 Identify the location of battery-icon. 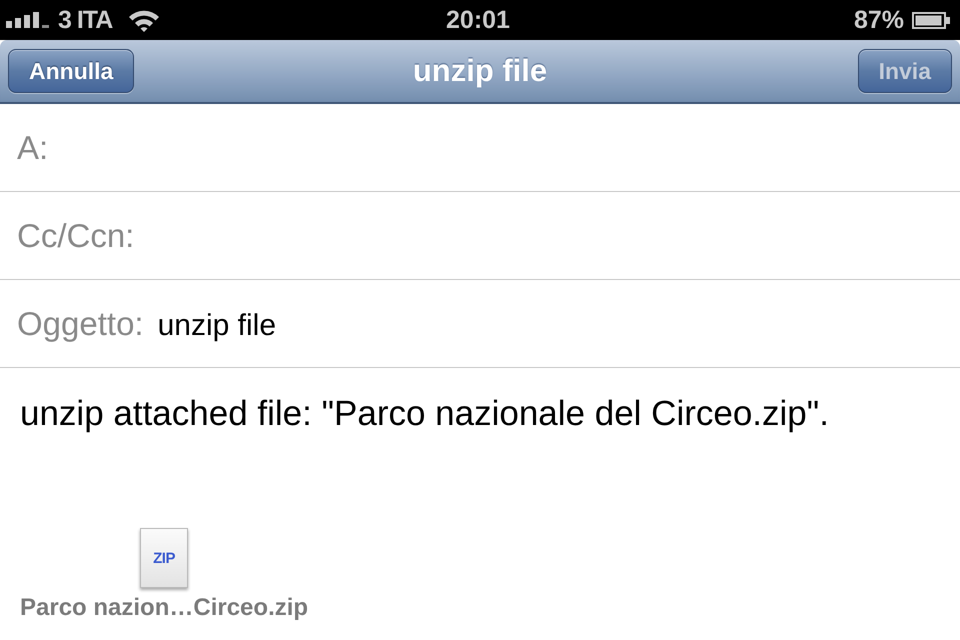
(931, 20).